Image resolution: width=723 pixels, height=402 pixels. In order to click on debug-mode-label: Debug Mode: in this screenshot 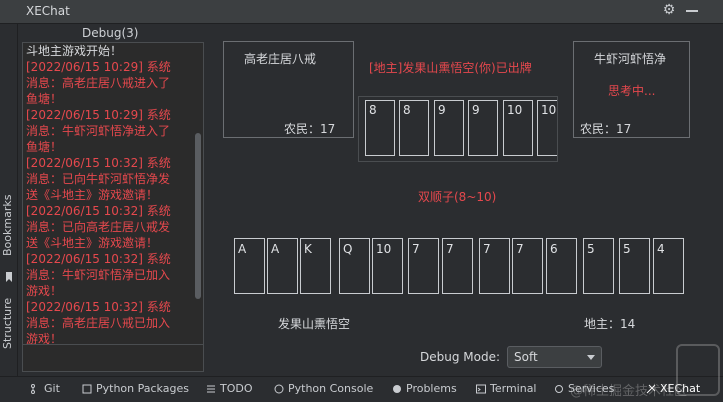, I will do `click(460, 357)`.